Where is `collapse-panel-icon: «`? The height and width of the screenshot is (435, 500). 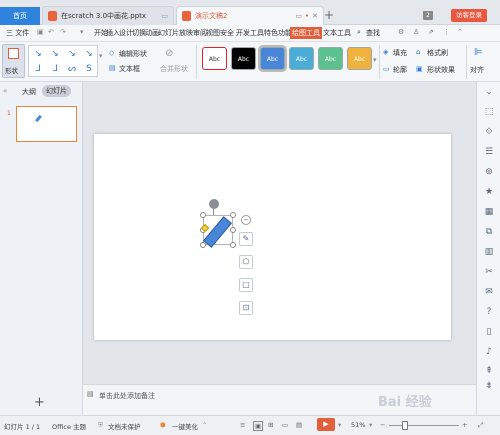 collapse-panel-icon: « is located at coordinates (5, 91).